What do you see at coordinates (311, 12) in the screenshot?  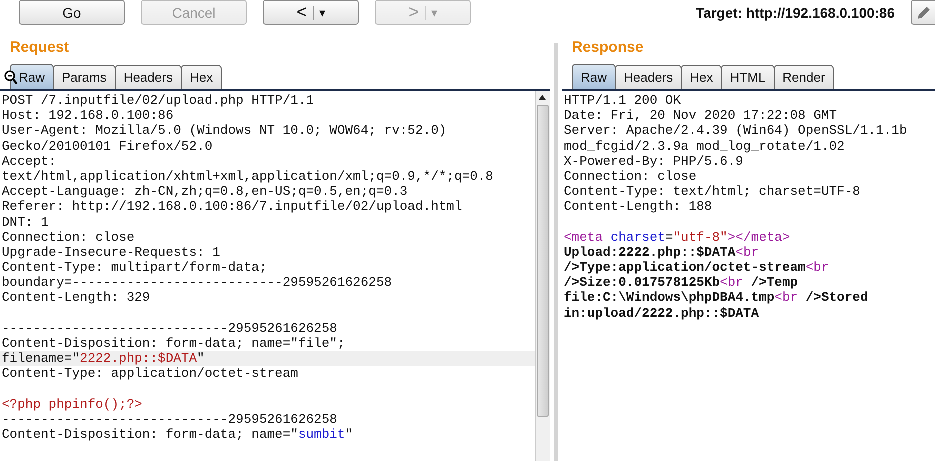 I see `back-button: < ▾` at bounding box center [311, 12].